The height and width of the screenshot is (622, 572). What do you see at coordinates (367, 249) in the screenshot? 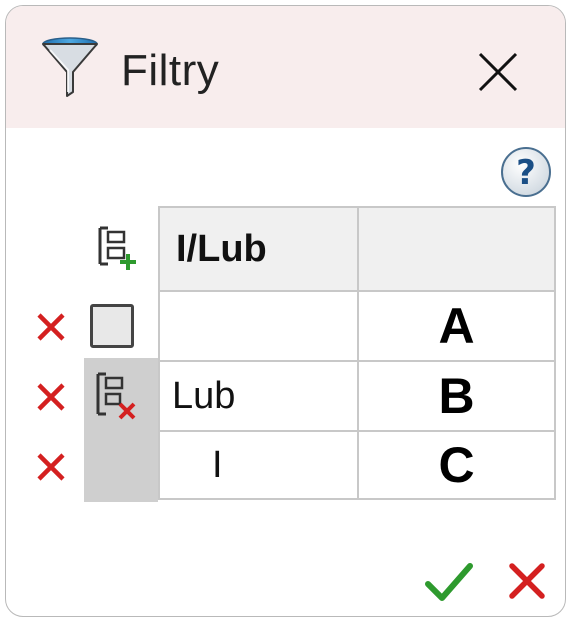
I see `column-header-label` at bounding box center [367, 249].